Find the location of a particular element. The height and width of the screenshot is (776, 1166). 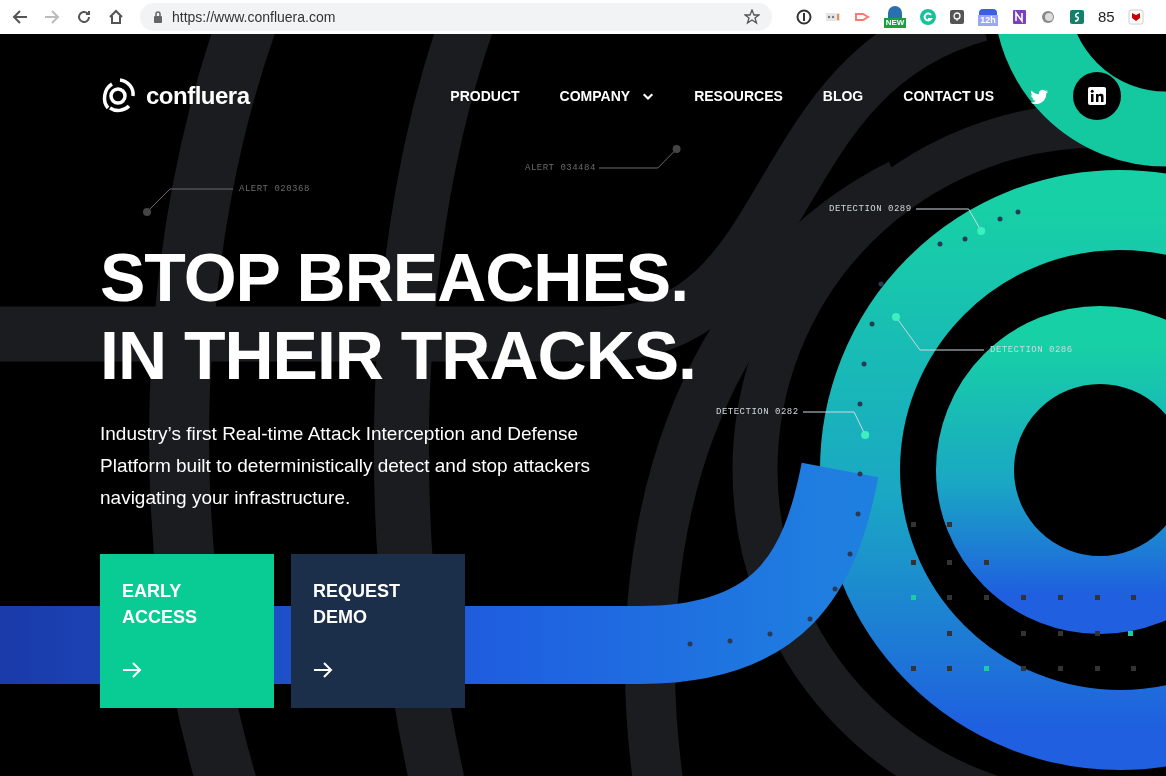

notebook-icon is located at coordinates (1019, 17).